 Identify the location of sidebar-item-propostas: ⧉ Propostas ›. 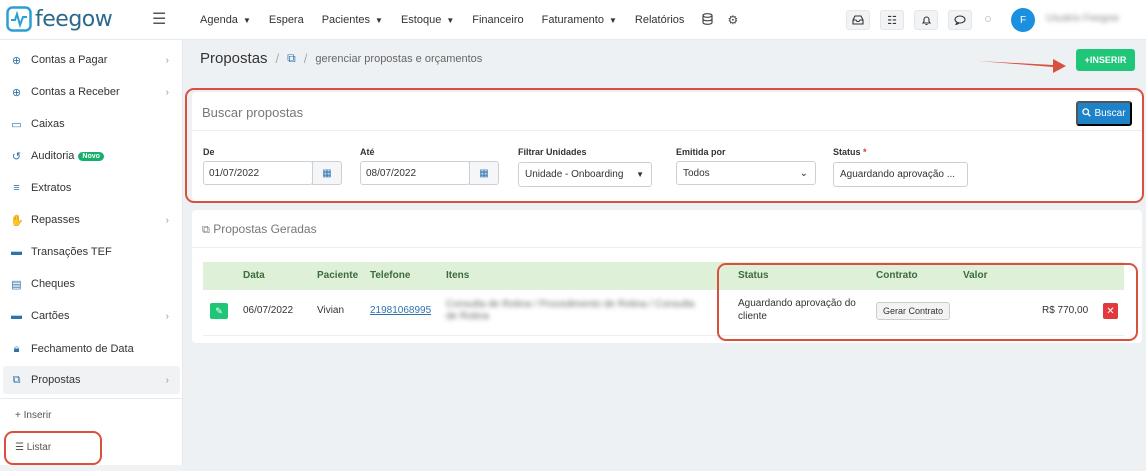
(91, 380).